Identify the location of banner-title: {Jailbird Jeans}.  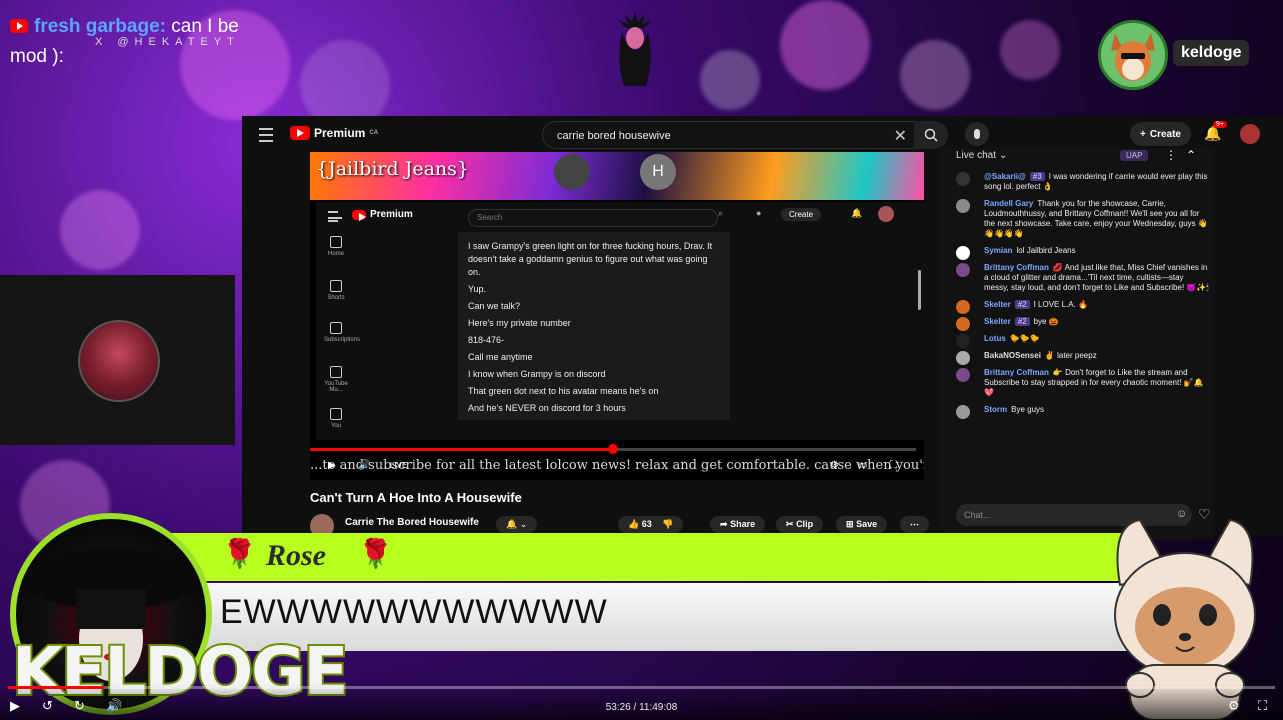
(392, 169).